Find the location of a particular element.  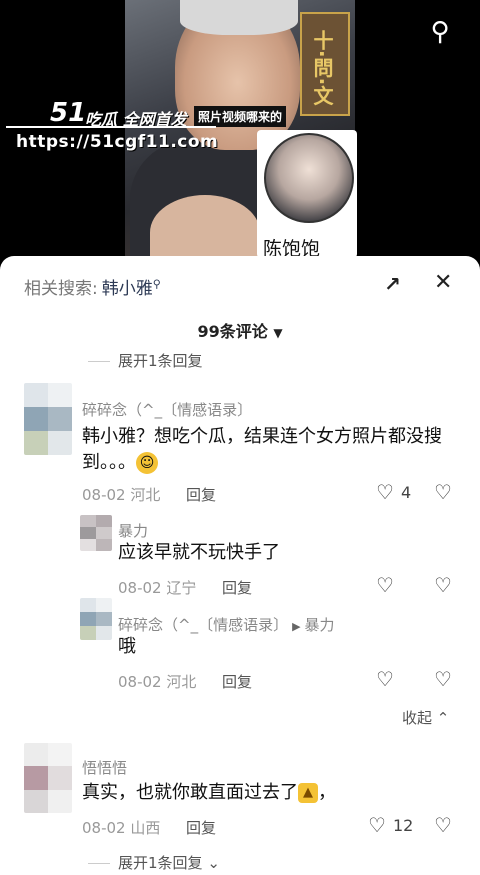

comment-meta: 08-02 山西 is located at coordinates (121, 828).